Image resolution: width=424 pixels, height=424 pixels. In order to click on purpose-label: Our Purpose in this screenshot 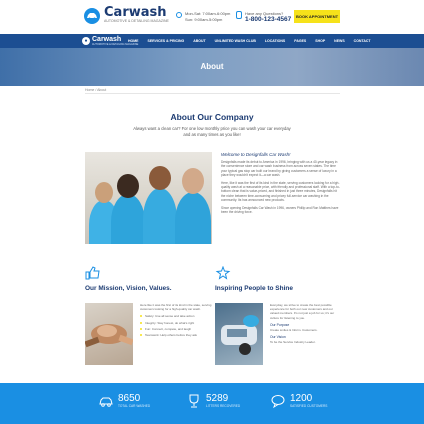, I will do `click(280, 324)`.